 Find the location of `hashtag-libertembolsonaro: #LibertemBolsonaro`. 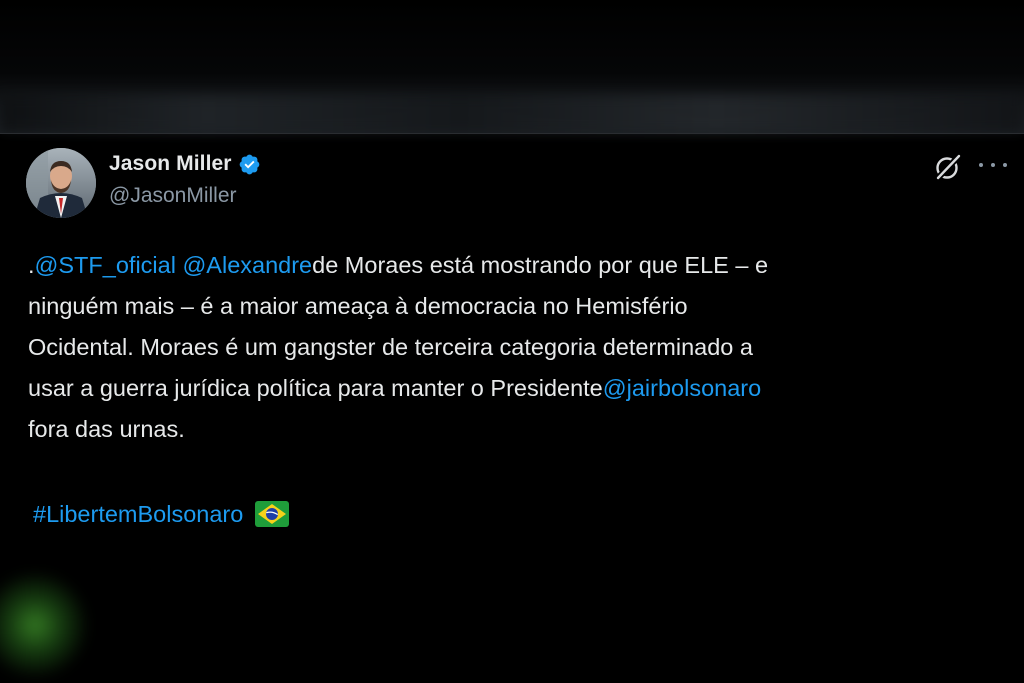

hashtag-libertembolsonaro: #LibertemBolsonaro is located at coordinates (138, 514).